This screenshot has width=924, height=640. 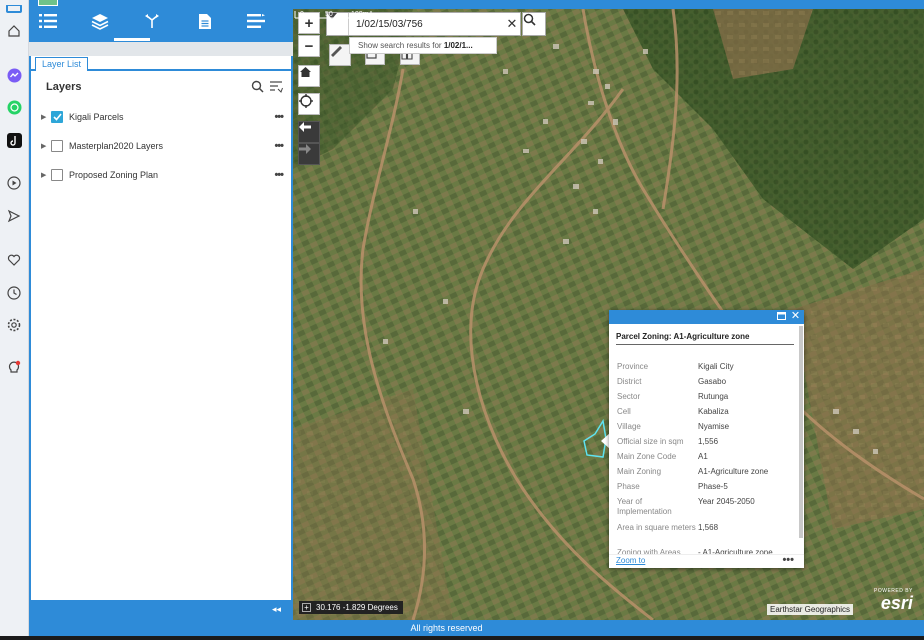 I want to click on popup-field: Main Zoning A1-Agriculture zone, so click(x=706, y=472).